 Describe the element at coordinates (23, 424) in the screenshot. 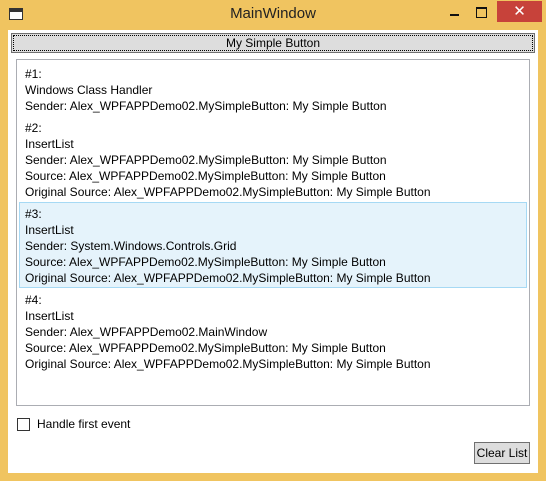

I see `handle-first-event-checkbox` at that location.